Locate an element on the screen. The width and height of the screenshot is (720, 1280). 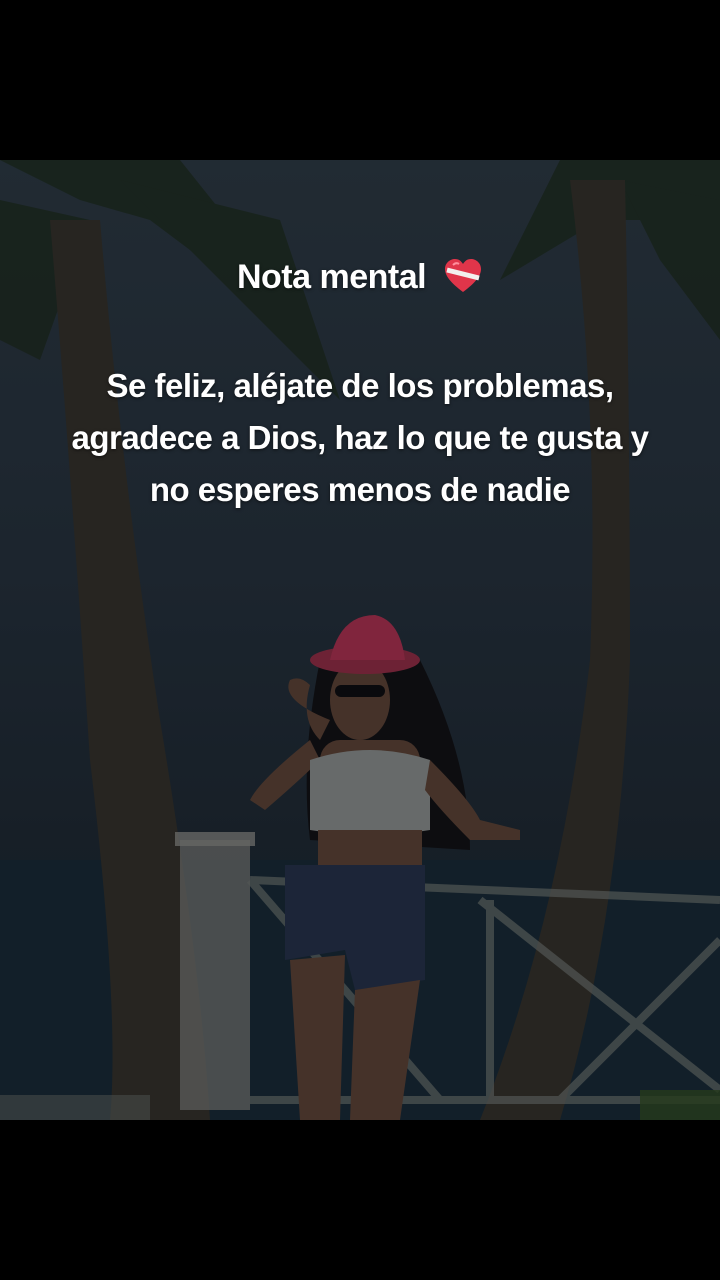
top-letterbox is located at coordinates (360, 80).